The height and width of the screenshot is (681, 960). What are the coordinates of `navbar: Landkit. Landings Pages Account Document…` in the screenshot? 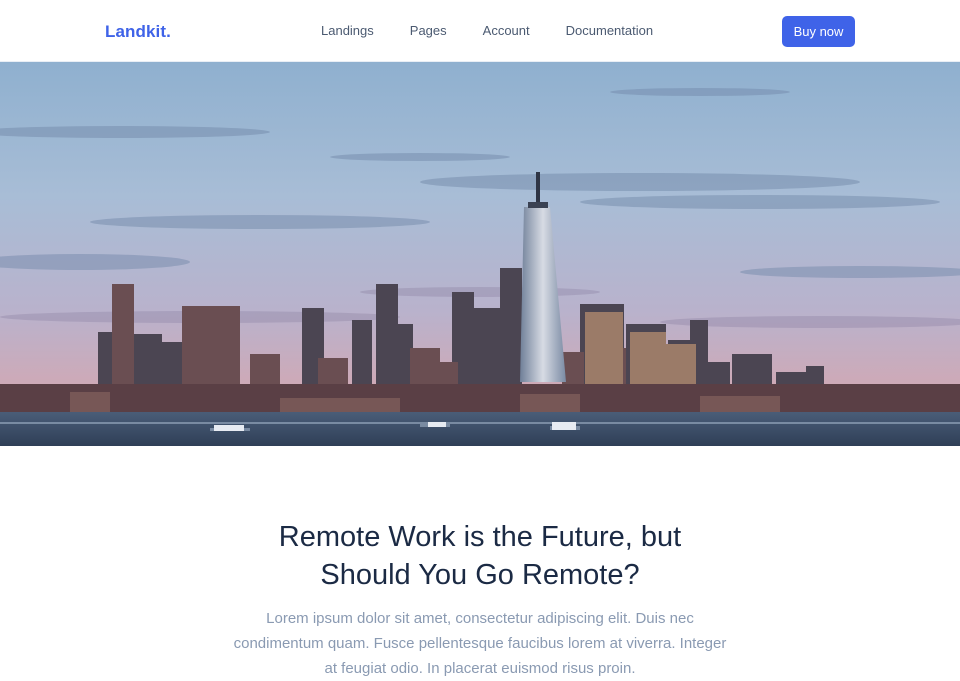 It's located at (480, 31).